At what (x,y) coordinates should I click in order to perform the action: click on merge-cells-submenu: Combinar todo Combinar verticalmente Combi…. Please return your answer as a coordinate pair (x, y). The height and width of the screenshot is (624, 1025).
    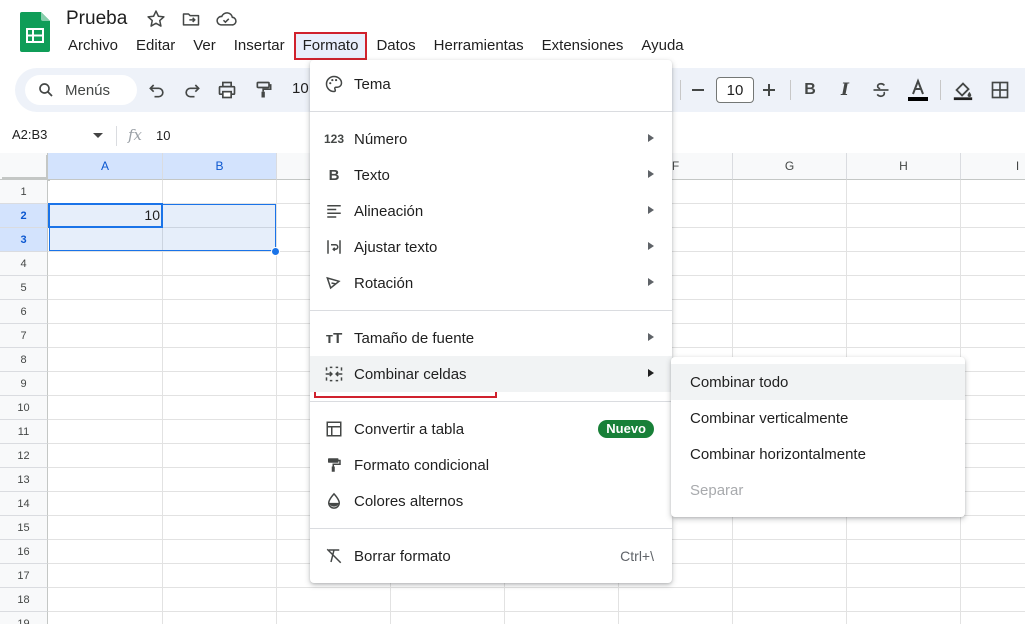
    Looking at the image, I should click on (818, 437).